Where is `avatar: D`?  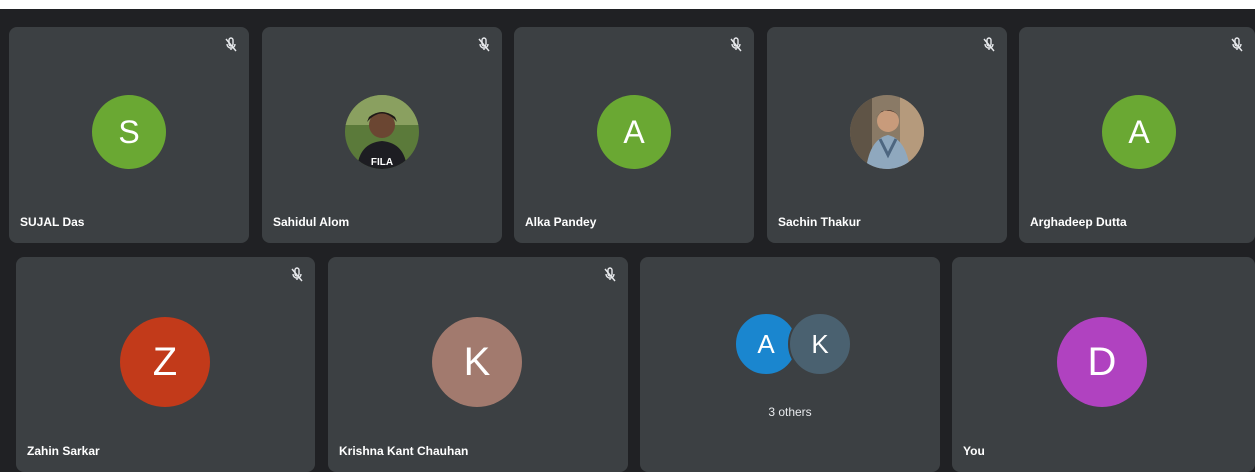
avatar: D is located at coordinates (1102, 362).